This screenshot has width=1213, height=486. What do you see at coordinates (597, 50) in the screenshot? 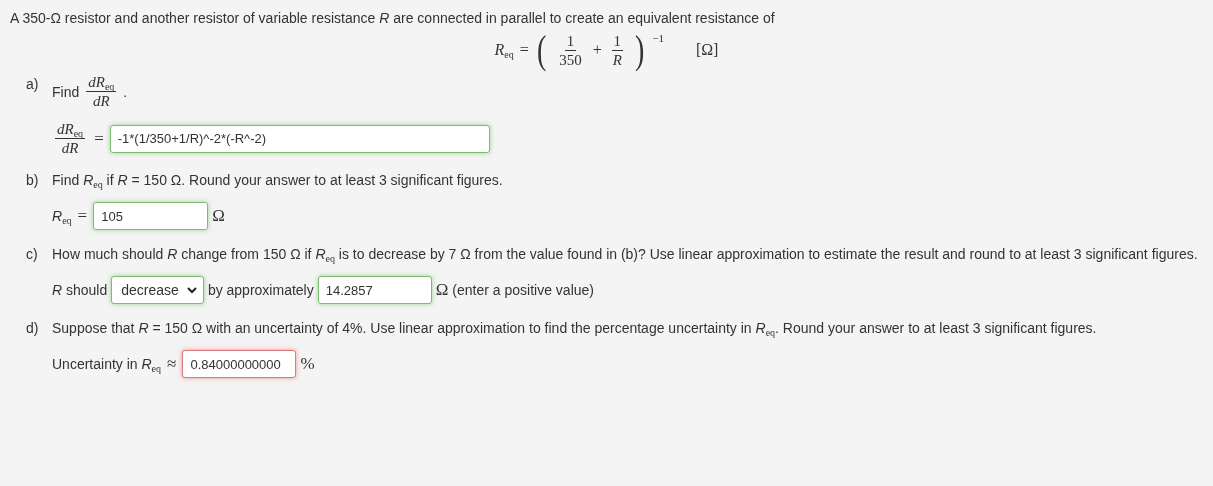
I see `plus-sign: +` at bounding box center [597, 50].